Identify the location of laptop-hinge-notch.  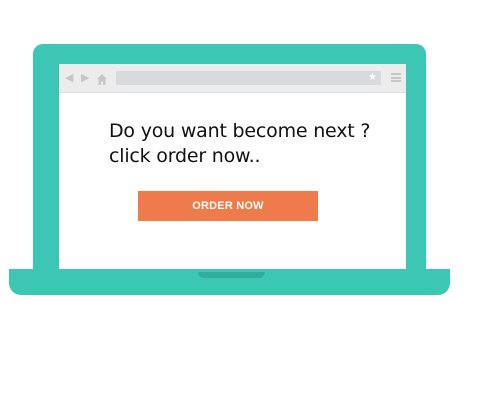
(231, 275).